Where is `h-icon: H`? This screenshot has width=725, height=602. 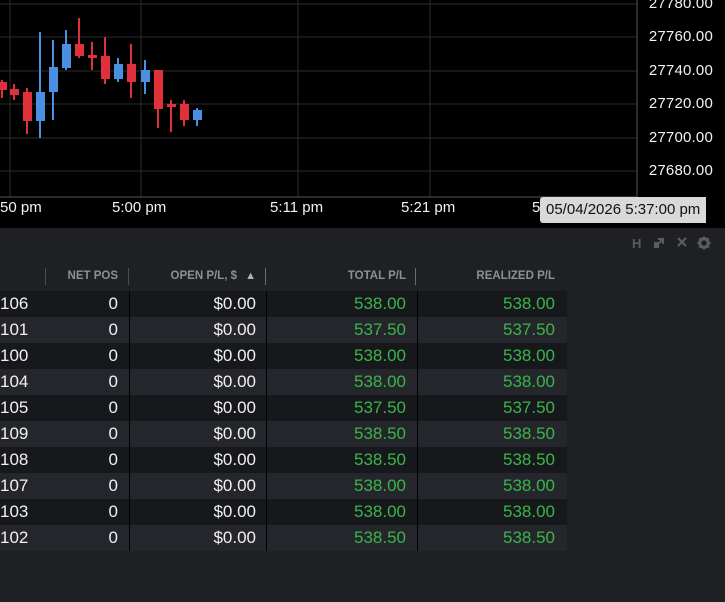
h-icon: H is located at coordinates (636, 243).